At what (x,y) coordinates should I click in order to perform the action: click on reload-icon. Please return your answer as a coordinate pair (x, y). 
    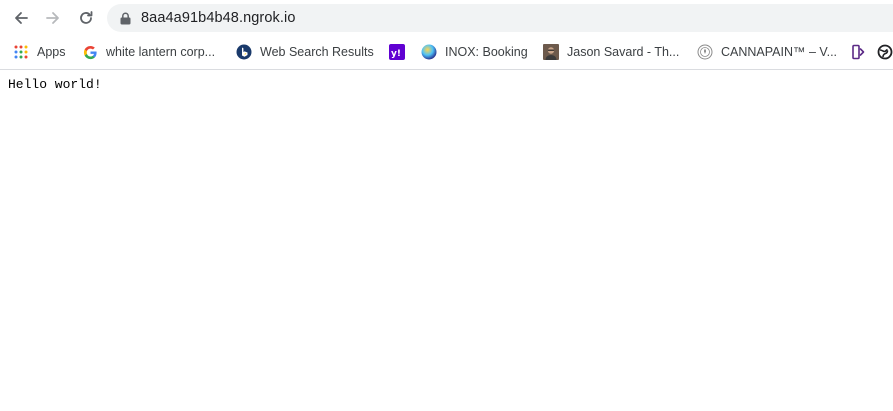
    Looking at the image, I should click on (86, 17).